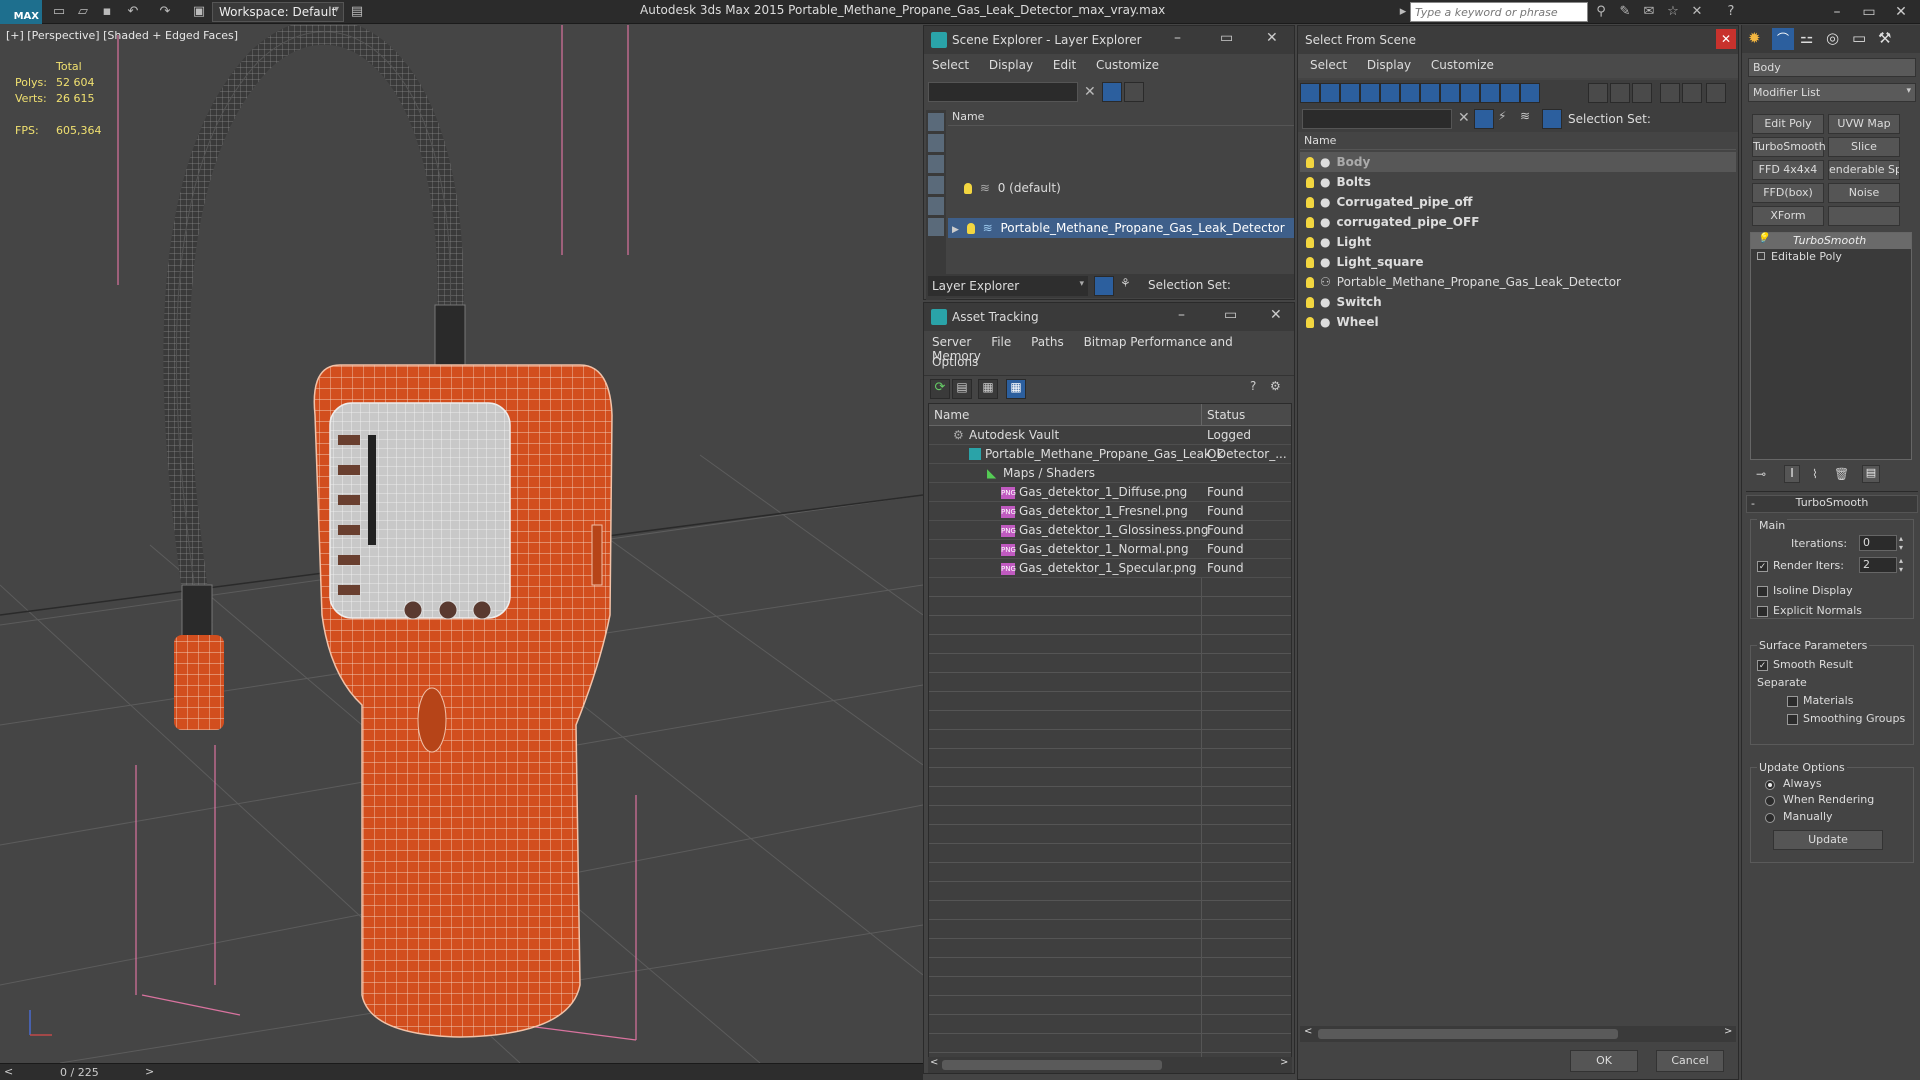 The width and height of the screenshot is (1920, 1080). What do you see at coordinates (1831, 241) in the screenshot?
I see `stack-item-turbosmooth: 💡 TurboSmooth` at bounding box center [1831, 241].